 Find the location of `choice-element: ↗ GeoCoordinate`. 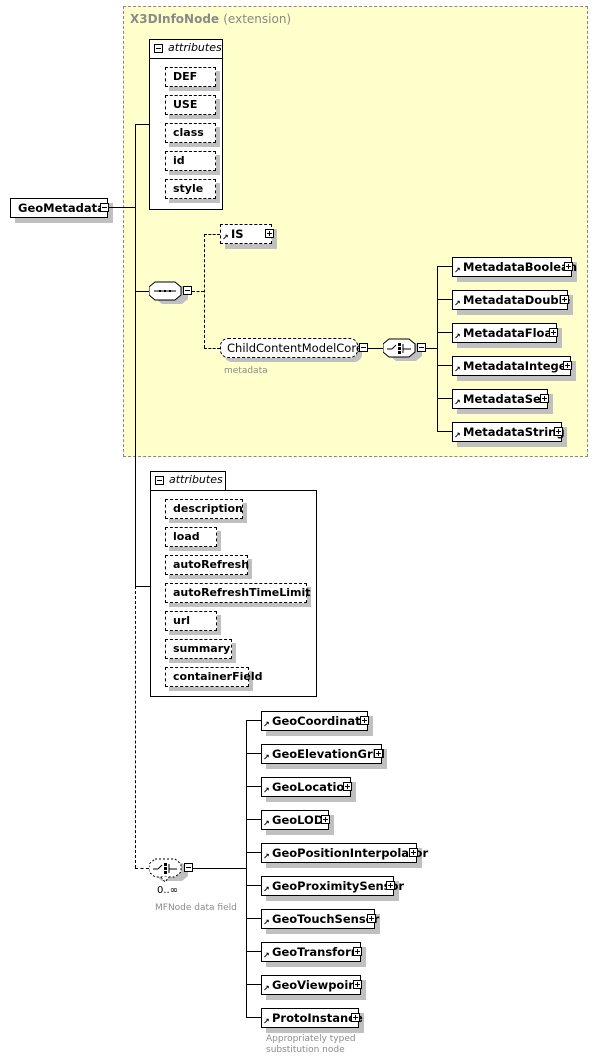

choice-element: ↗ GeoCoordinate is located at coordinates (314, 721).